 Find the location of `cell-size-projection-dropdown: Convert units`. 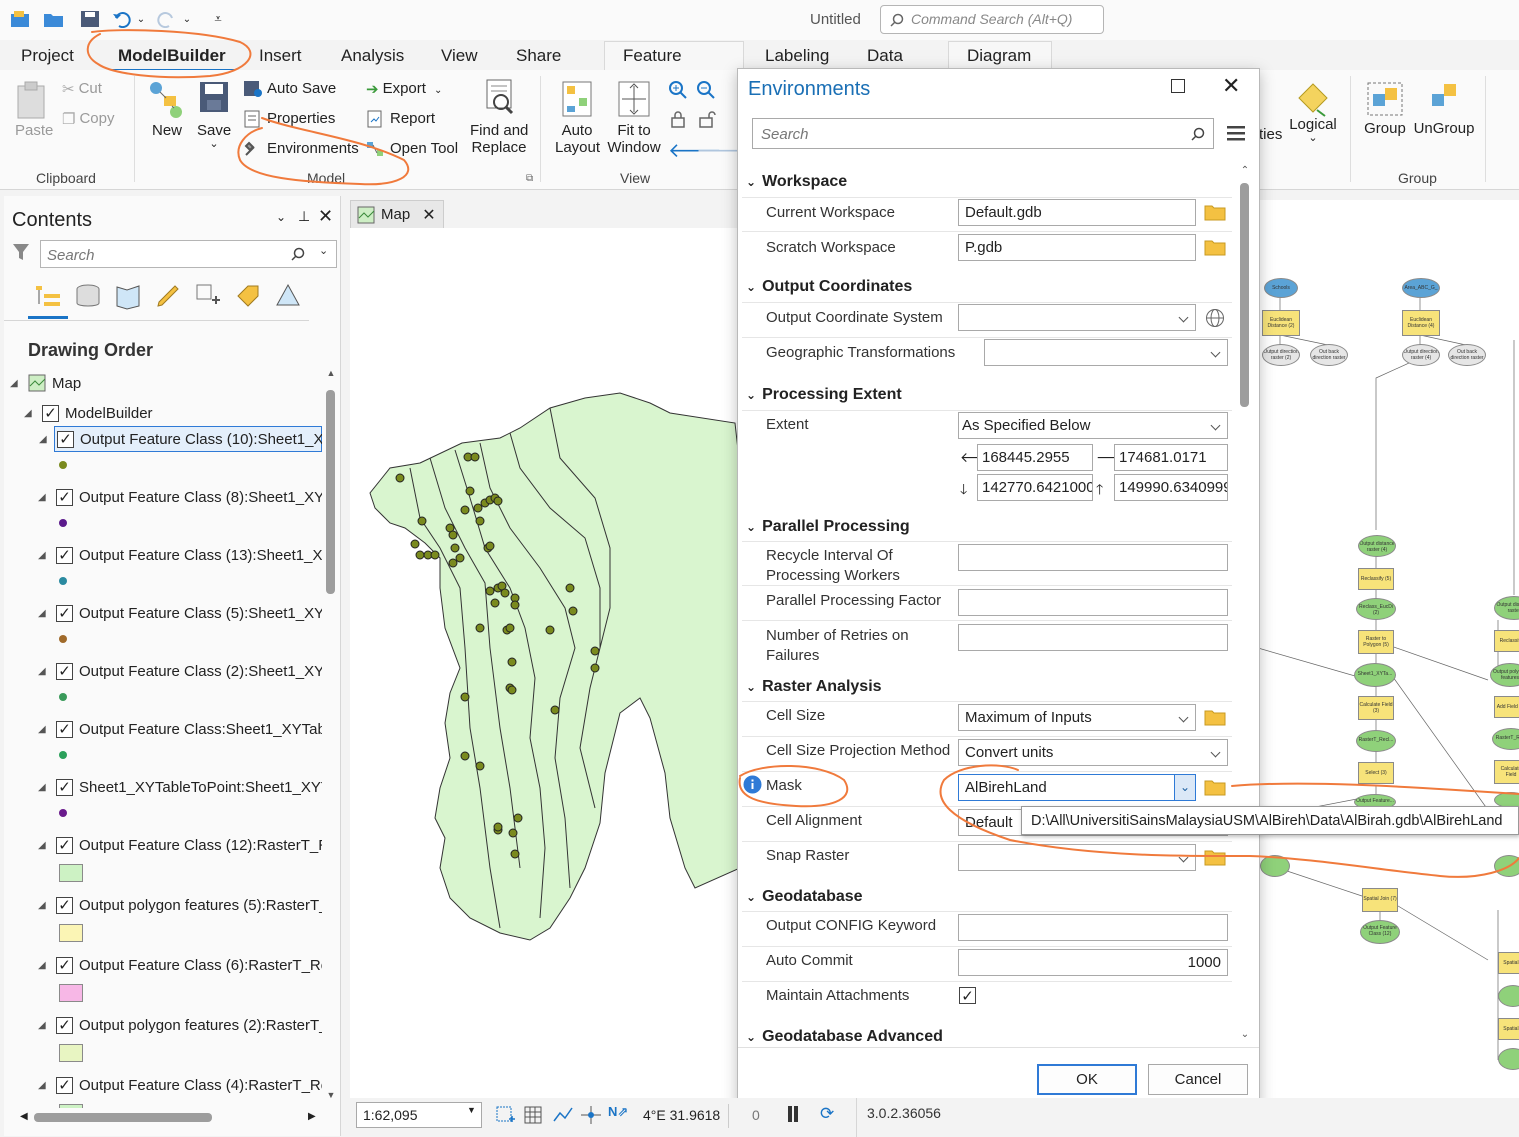

cell-size-projection-dropdown: Convert units is located at coordinates (1093, 752).